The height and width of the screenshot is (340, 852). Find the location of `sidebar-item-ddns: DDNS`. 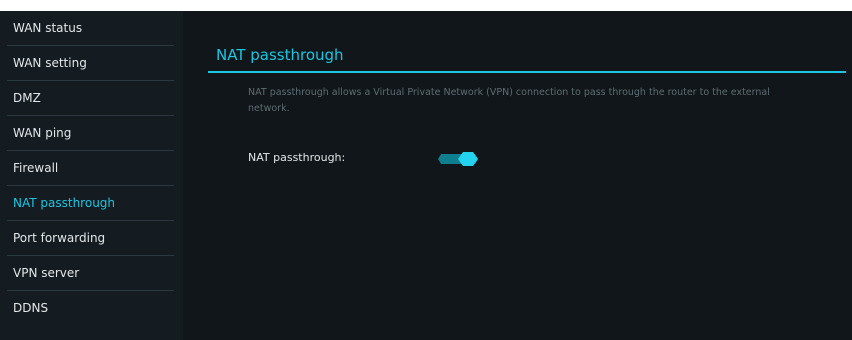

sidebar-item-ddns: DDNS is located at coordinates (91, 308).